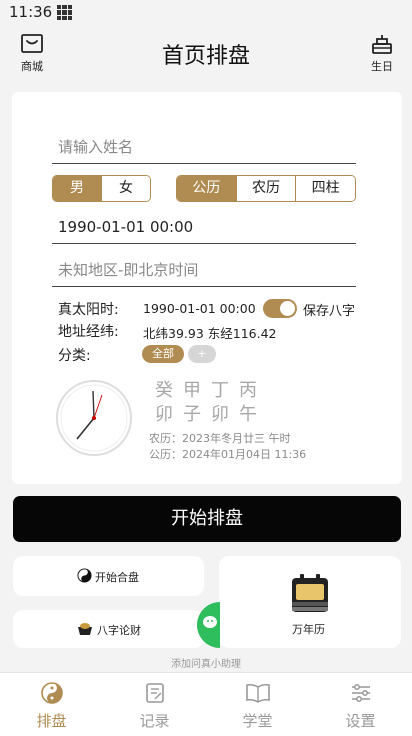  Describe the element at coordinates (257, 721) in the screenshot. I see `tab-label: 学堂` at that location.